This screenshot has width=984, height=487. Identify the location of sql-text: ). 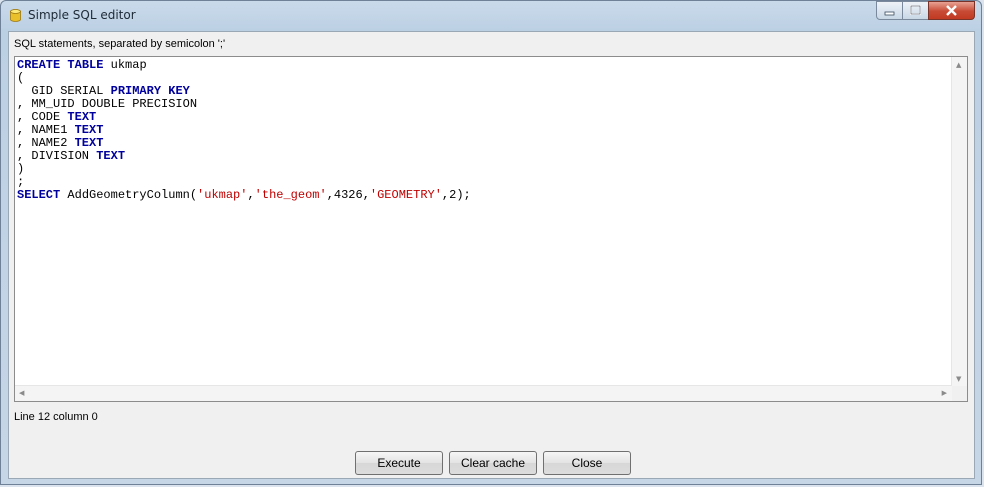
(21, 169).